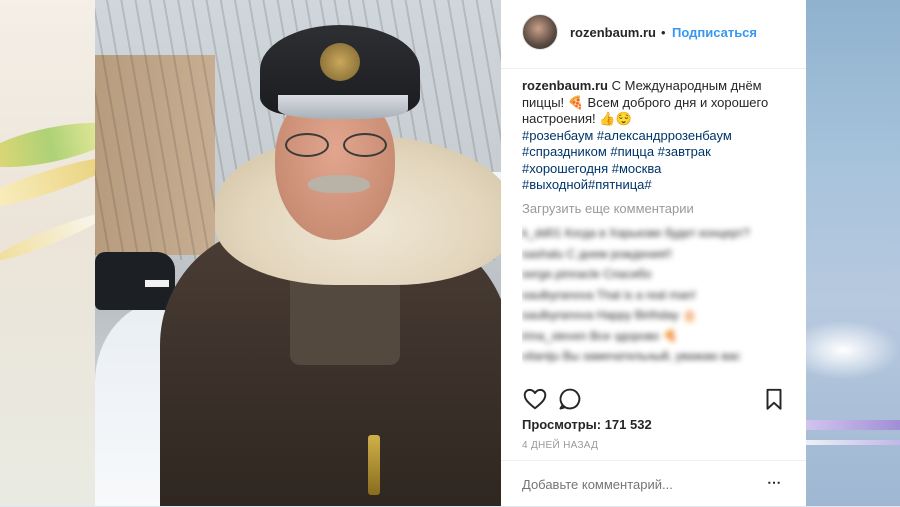 The height and width of the screenshot is (507, 900). I want to click on avatar, so click(540, 32).